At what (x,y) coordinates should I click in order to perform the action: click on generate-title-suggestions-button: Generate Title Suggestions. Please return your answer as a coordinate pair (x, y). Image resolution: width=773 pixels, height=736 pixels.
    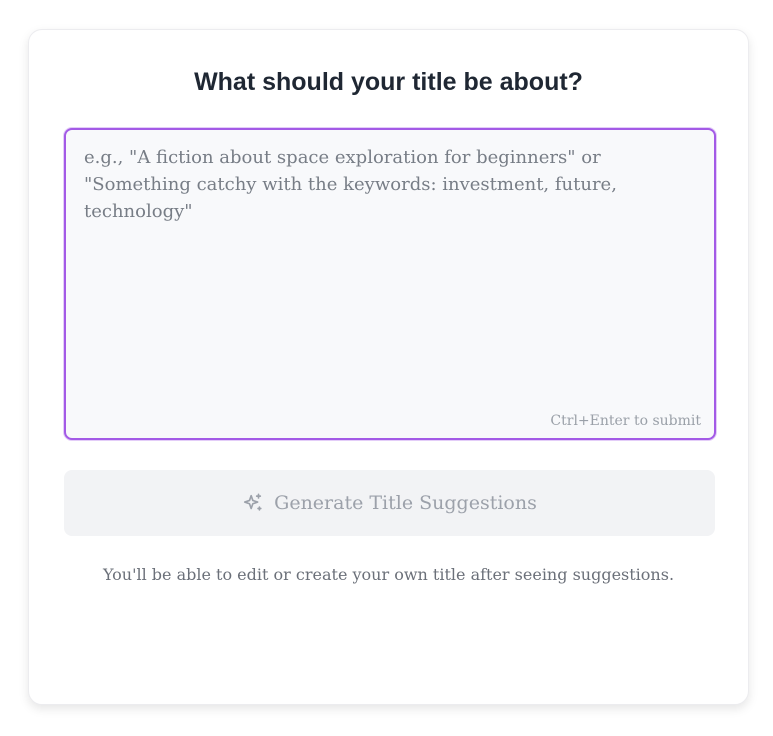
    Looking at the image, I should click on (389, 503).